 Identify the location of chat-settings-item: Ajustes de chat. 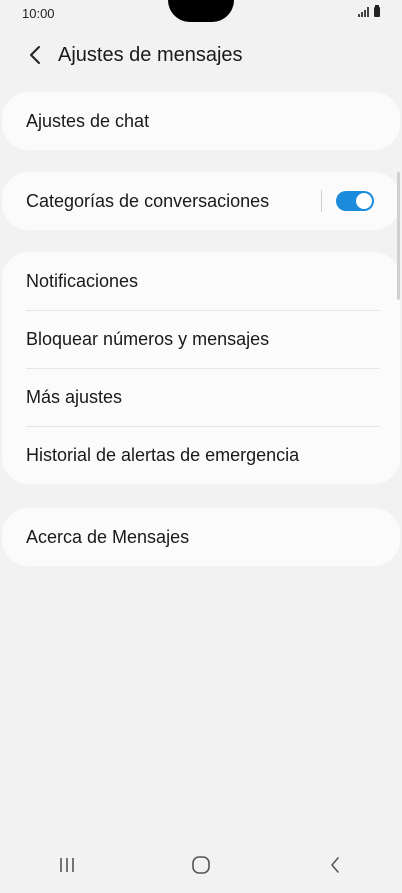
(201, 121).